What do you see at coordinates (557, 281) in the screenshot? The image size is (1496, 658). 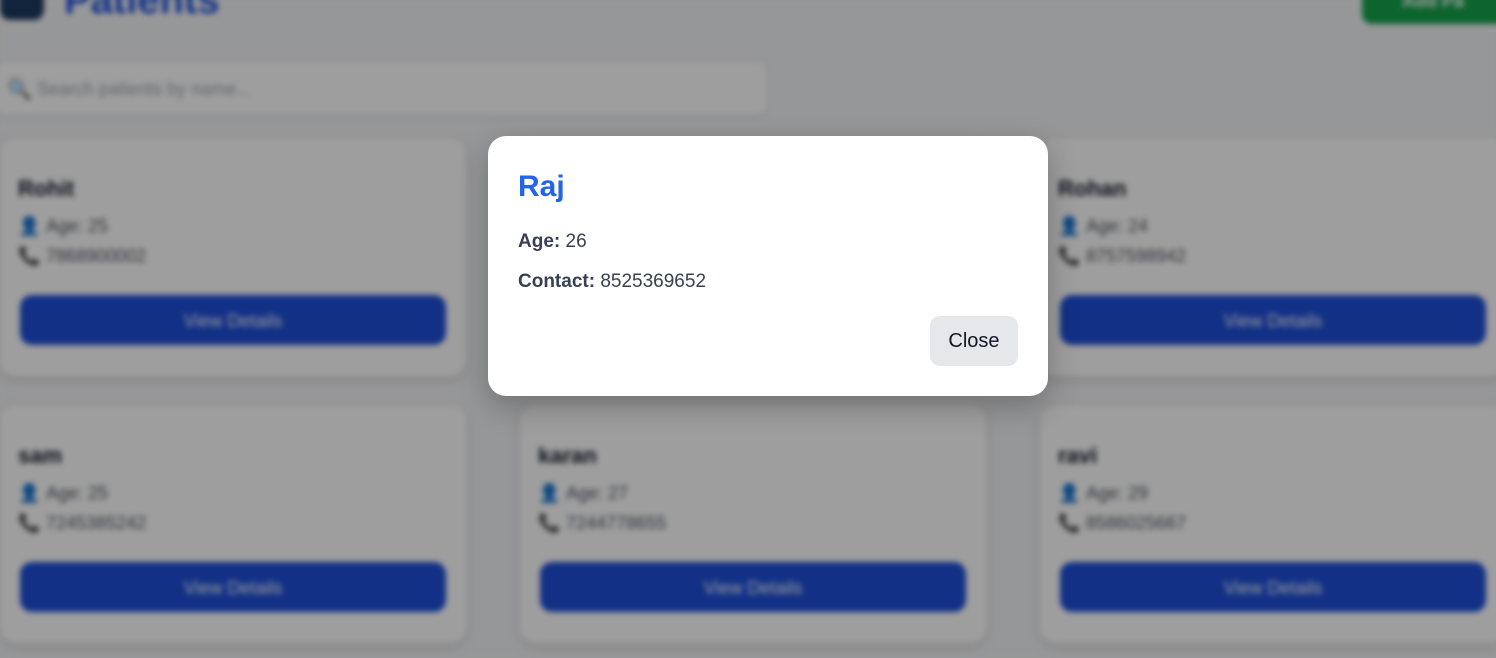 I see `modal-contact-label: Contact:` at bounding box center [557, 281].